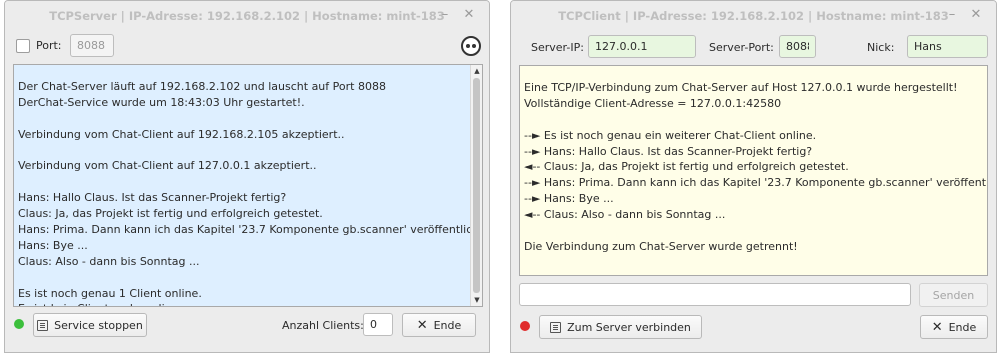 Image resolution: width=1000 pixels, height=353 pixels. Describe the element at coordinates (947, 46) in the screenshot. I see `nick-input` at that location.